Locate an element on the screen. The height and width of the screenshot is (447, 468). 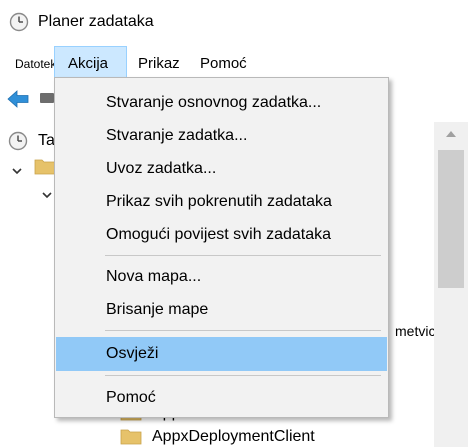
menu-item-refresh: Osvježi is located at coordinates (221, 354).